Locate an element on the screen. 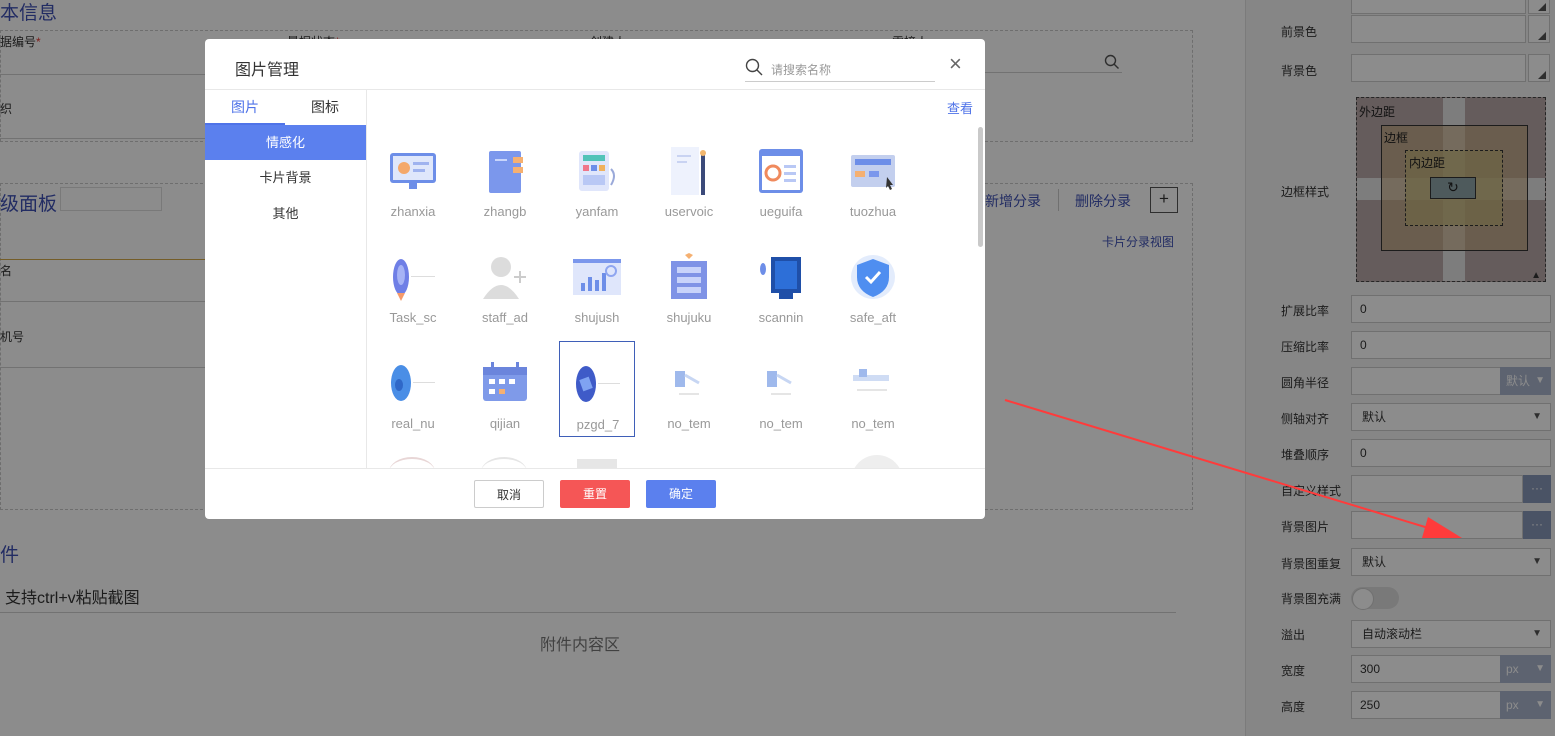 Image resolution: width=1555 pixels, height=736 pixels. image-name: ueguifa is located at coordinates (781, 211).